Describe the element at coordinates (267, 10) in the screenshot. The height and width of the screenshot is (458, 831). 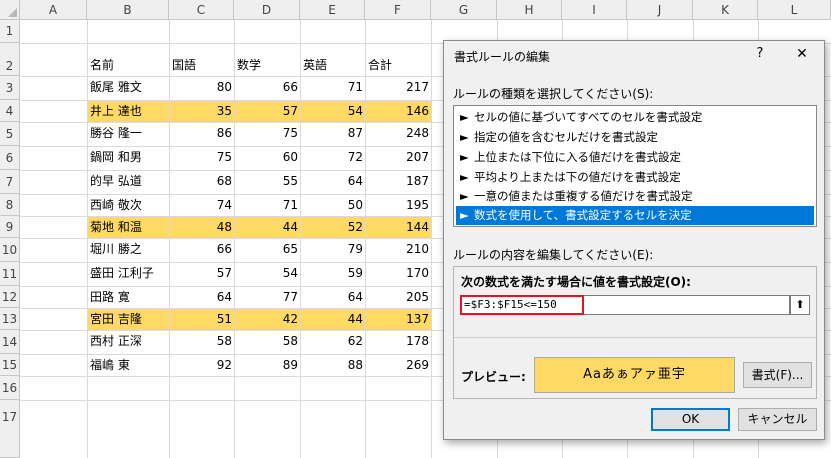
I see `column-header-d: D` at that location.